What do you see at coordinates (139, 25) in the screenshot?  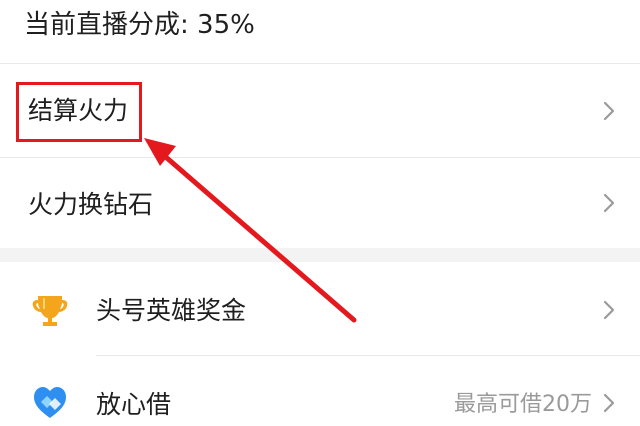 I see `commission-text: 当前直播分成: 35%` at bounding box center [139, 25].